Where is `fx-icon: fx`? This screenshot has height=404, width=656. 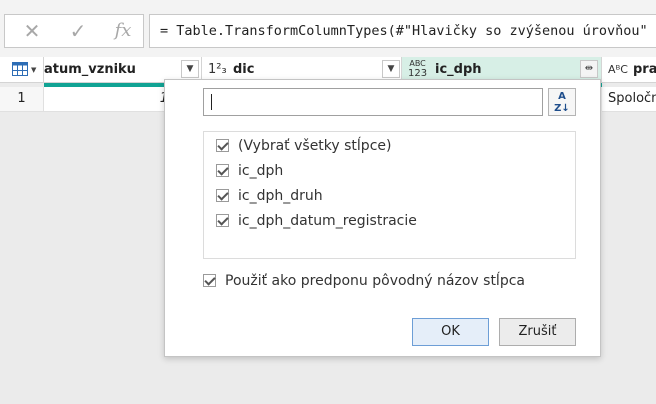
fx-icon: fx is located at coordinates (123, 31).